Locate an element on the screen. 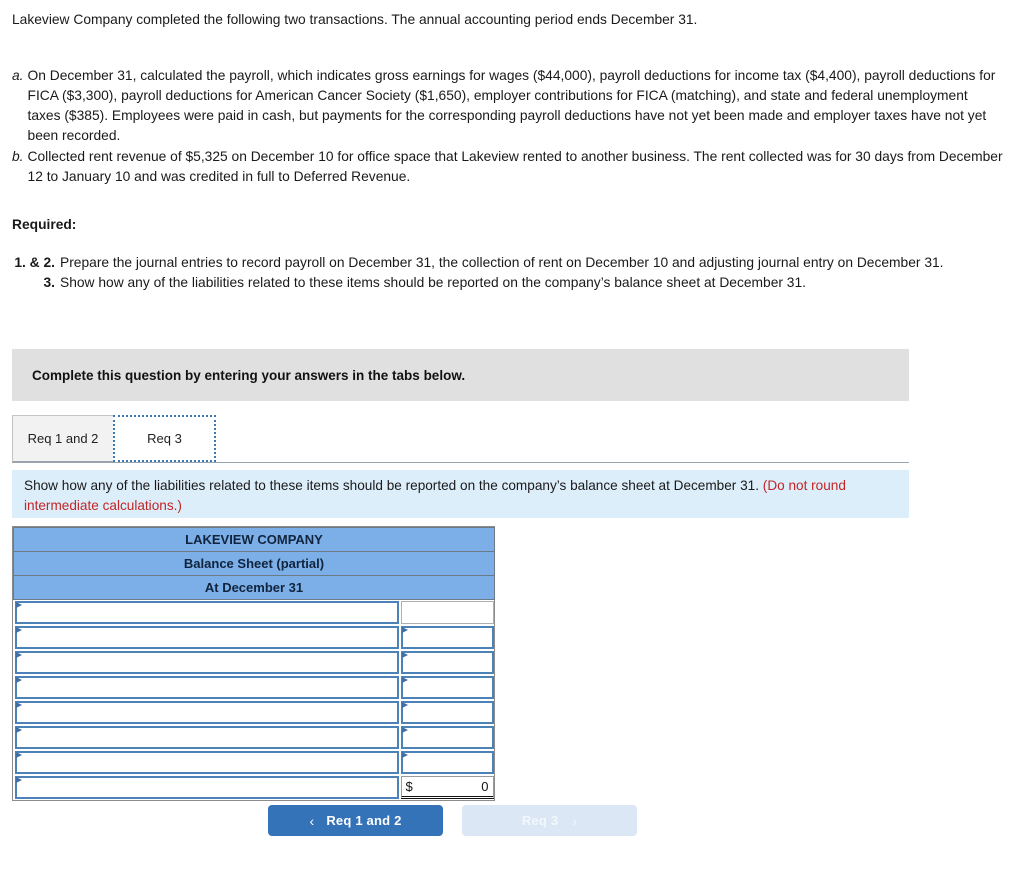 The height and width of the screenshot is (876, 1024). table-row-total: $ 0 is located at coordinates (254, 787).